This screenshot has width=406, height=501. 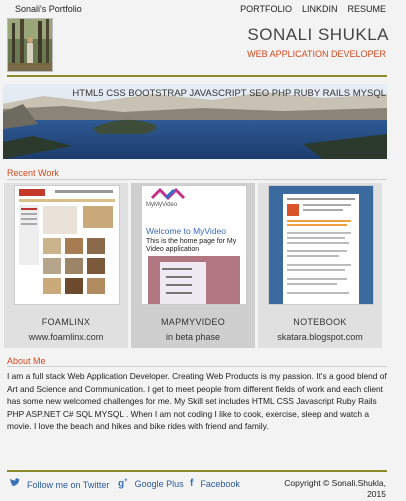 What do you see at coordinates (197, 471) in the screenshot?
I see `footer-divider` at bounding box center [197, 471].